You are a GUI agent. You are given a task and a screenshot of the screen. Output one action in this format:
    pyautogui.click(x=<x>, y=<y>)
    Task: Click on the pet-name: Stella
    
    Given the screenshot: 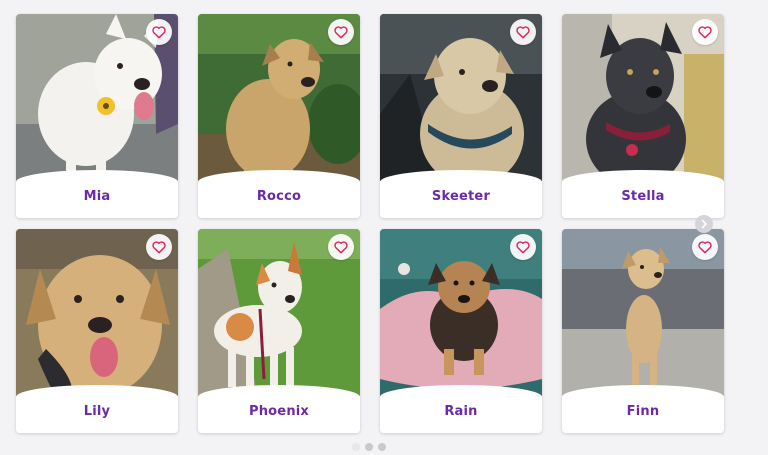 What is the action you would take?
    pyautogui.click(x=643, y=196)
    